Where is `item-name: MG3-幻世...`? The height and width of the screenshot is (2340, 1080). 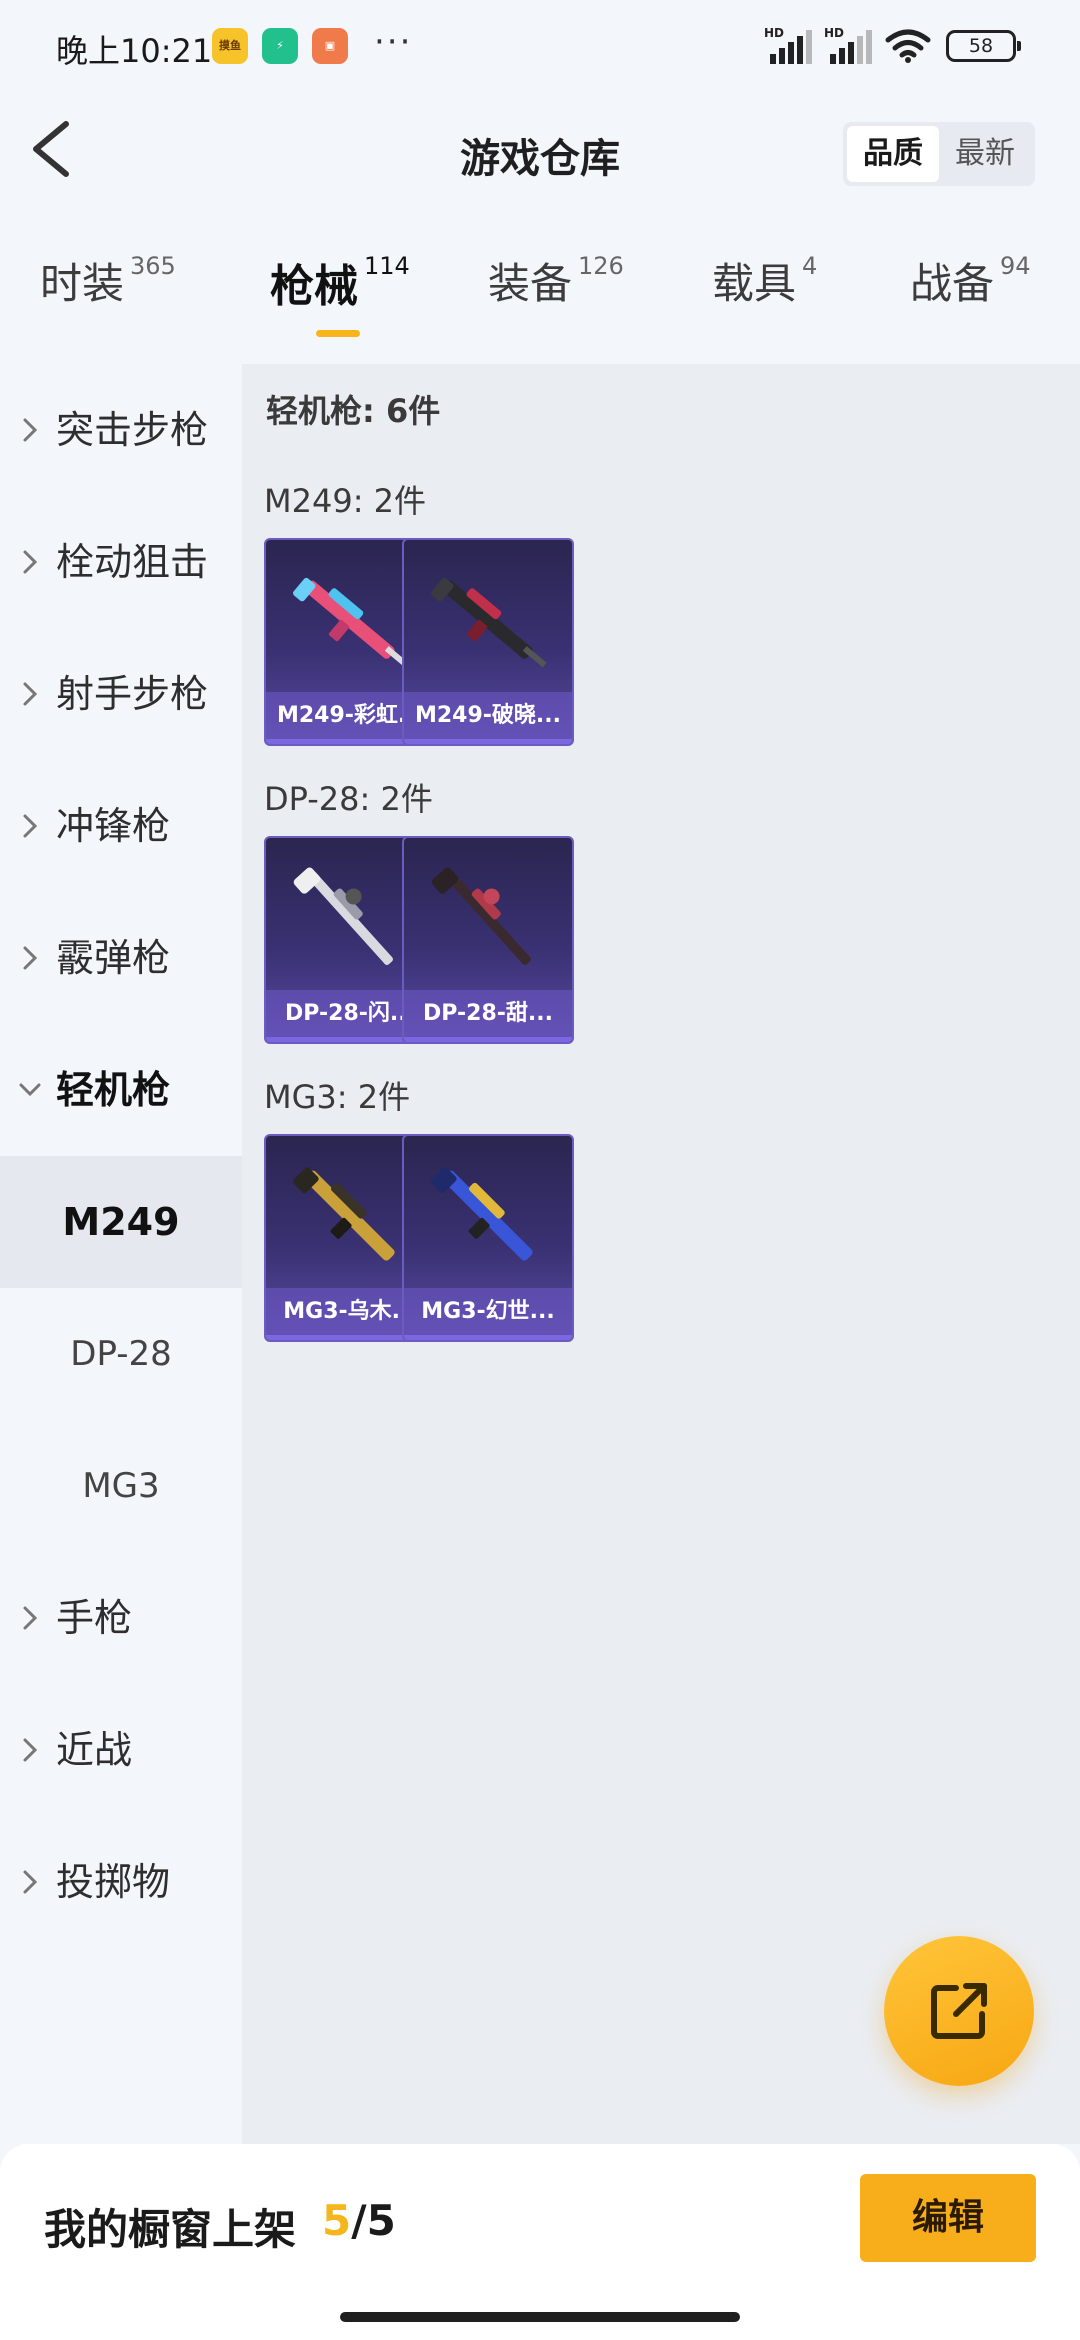
item-name: MG3-幻世... is located at coordinates (488, 1314).